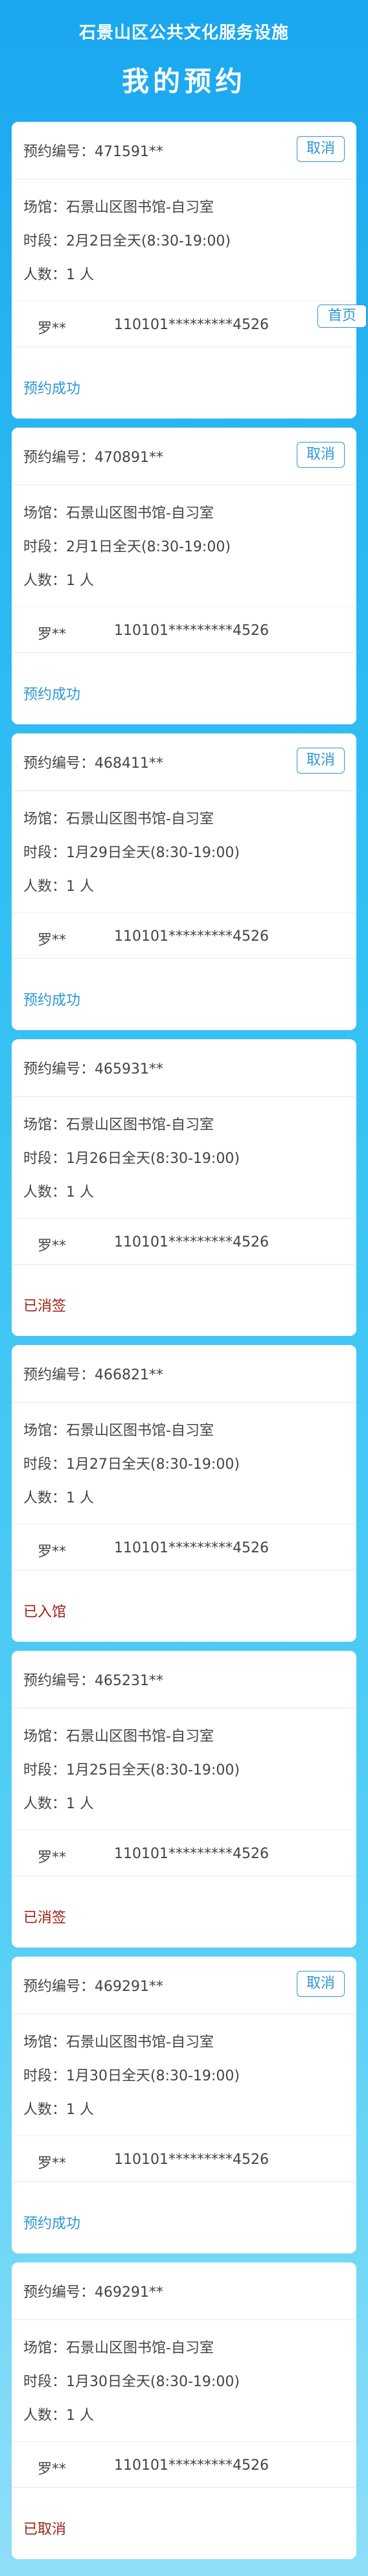 The height and width of the screenshot is (2576, 368). I want to click on time-slot-row-value: 1月25日全天(8:30-19:00), so click(153, 1770).